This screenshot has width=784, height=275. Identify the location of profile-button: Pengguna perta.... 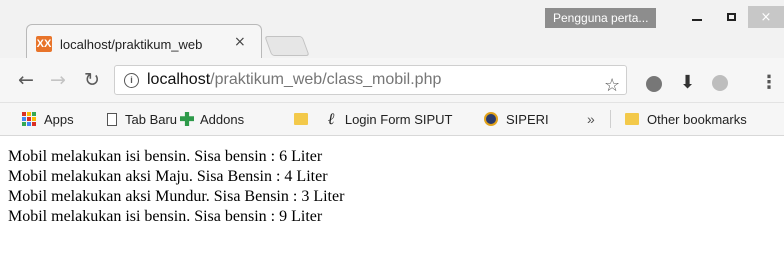
(601, 18).